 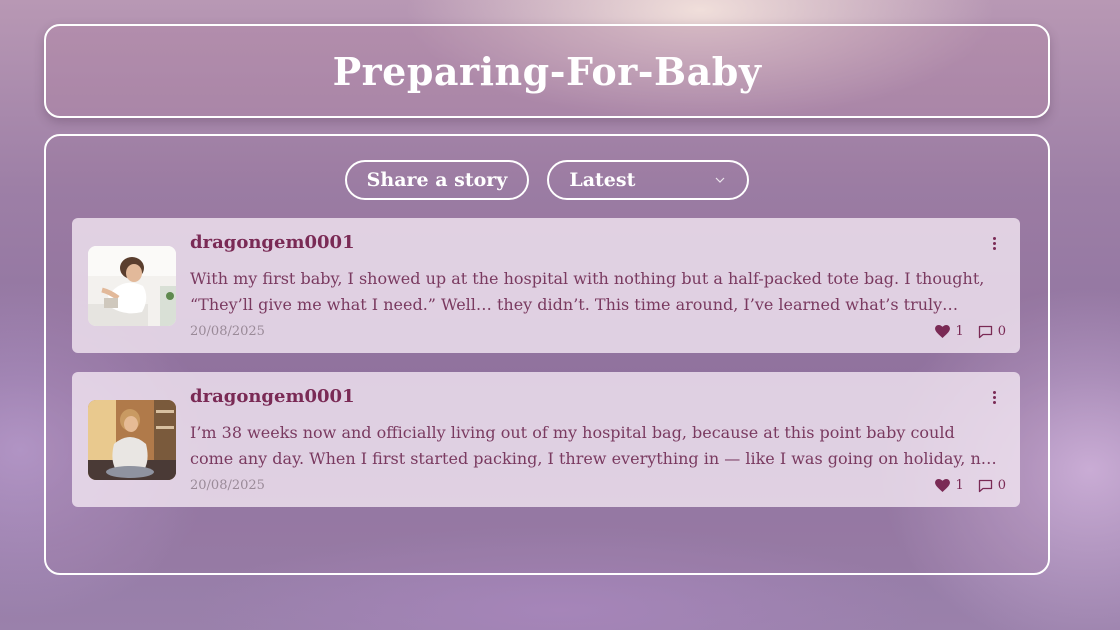 What do you see at coordinates (602, 180) in the screenshot?
I see `sort-dropdown-value: Latest` at bounding box center [602, 180].